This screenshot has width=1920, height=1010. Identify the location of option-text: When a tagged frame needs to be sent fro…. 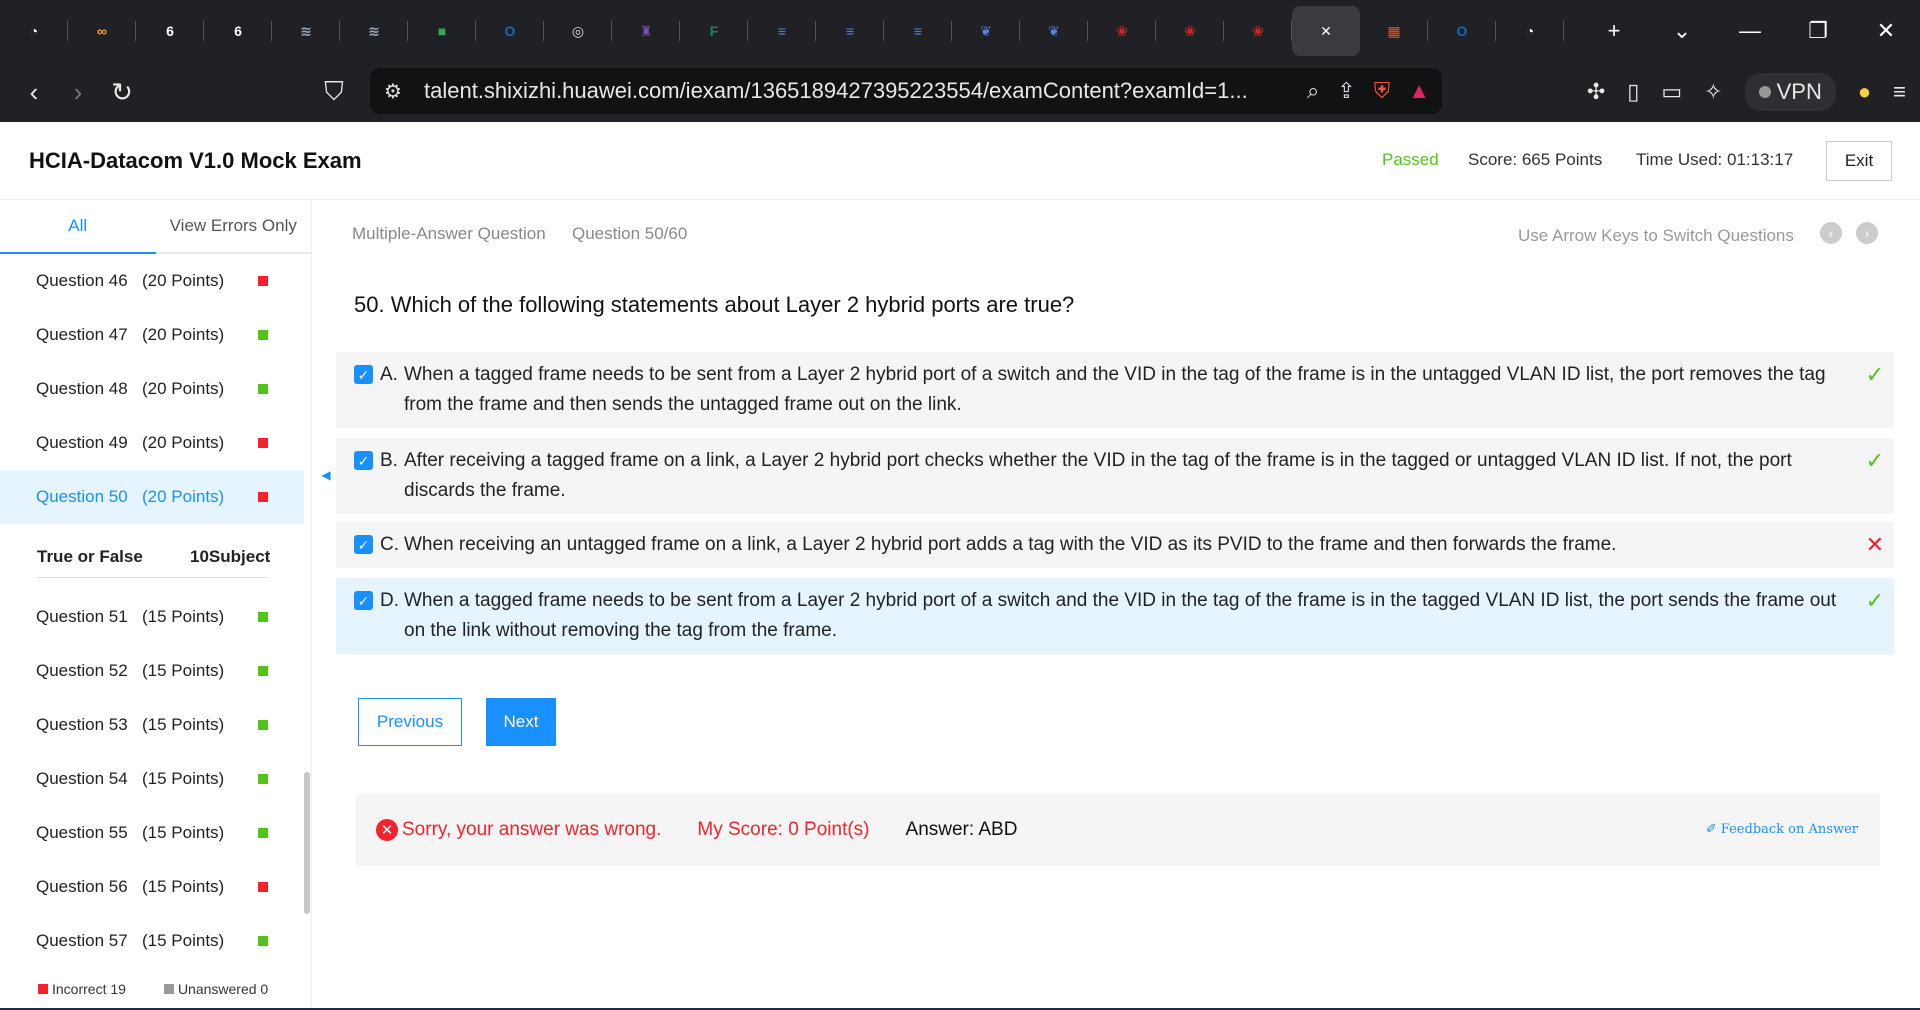
(1120, 615).